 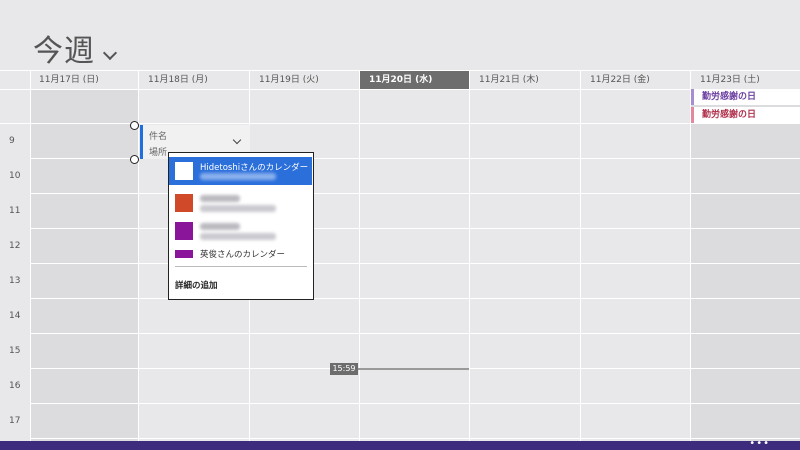 I want to click on location-field: 場所, so click(x=158, y=151).